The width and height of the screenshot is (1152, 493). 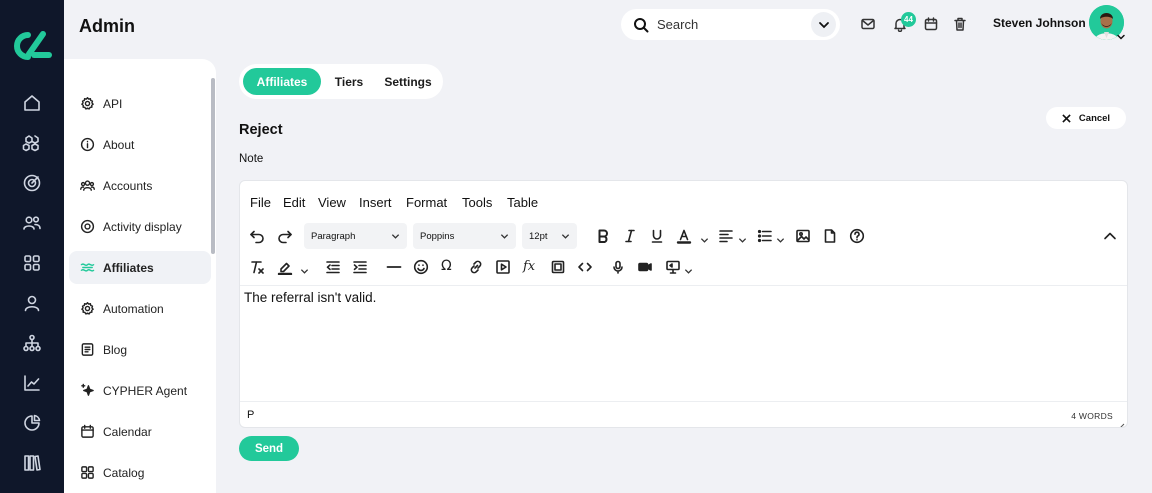 I want to click on emoji-icon, so click(x=421, y=267).